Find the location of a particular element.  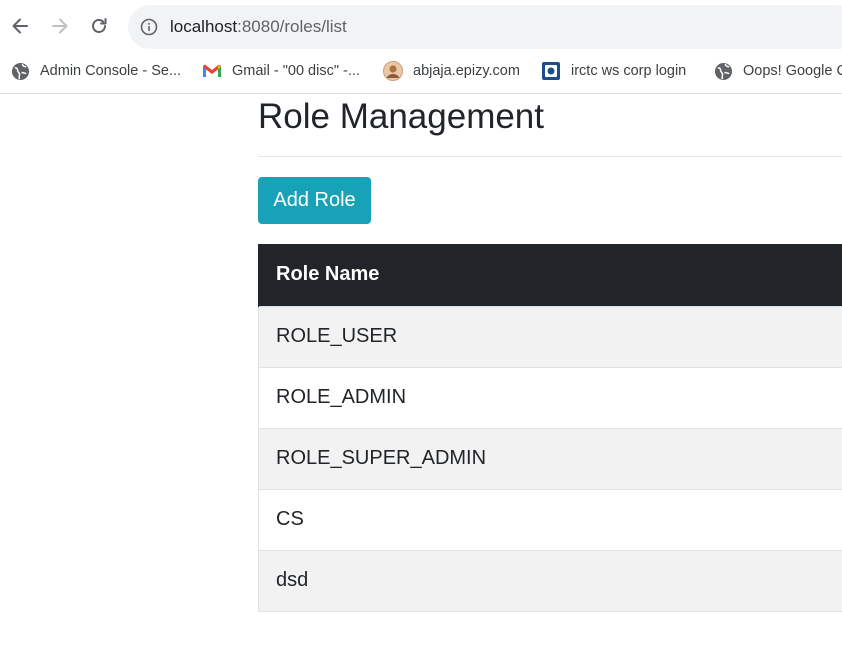

forward-button is located at coordinates (60, 26).